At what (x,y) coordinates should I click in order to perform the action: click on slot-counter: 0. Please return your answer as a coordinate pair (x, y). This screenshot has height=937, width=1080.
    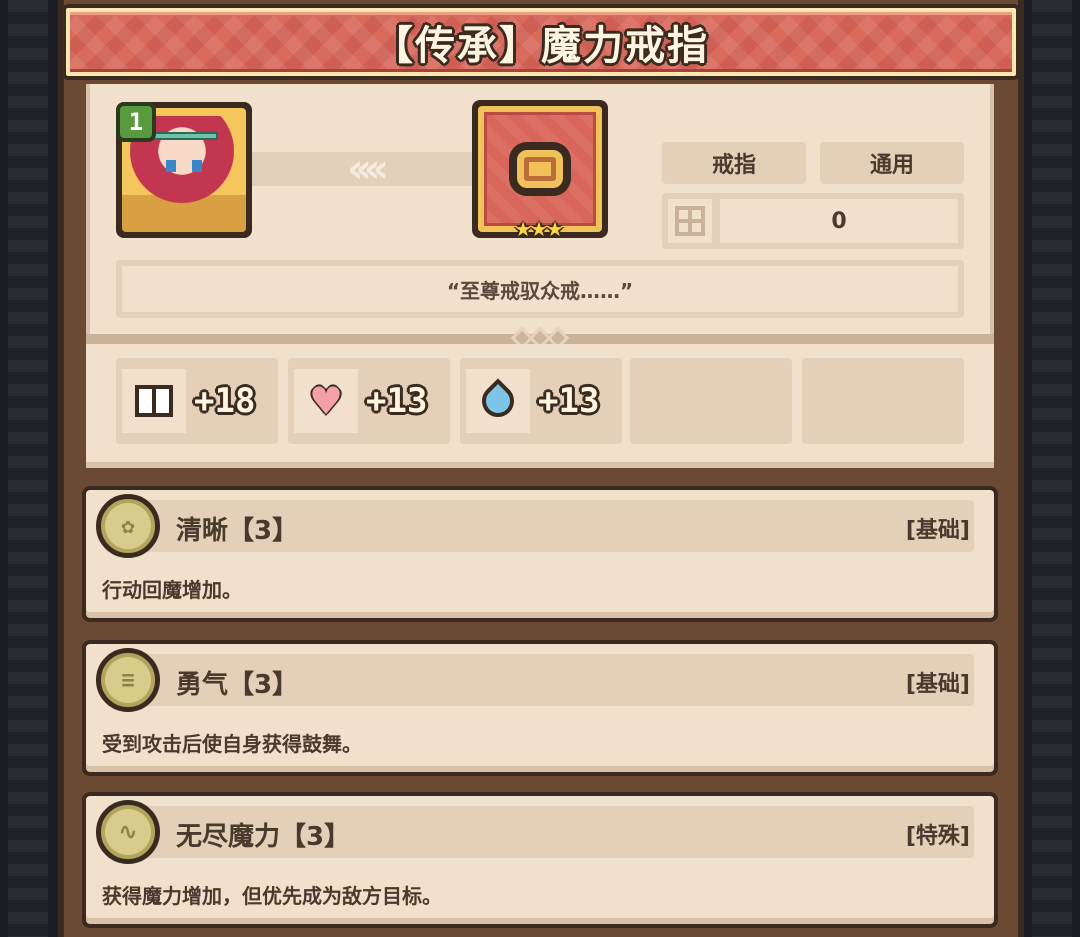
    Looking at the image, I should click on (813, 221).